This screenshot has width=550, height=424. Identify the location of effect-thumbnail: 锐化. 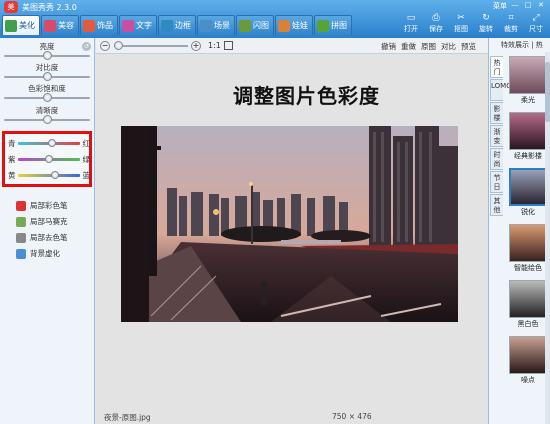
(528, 194).